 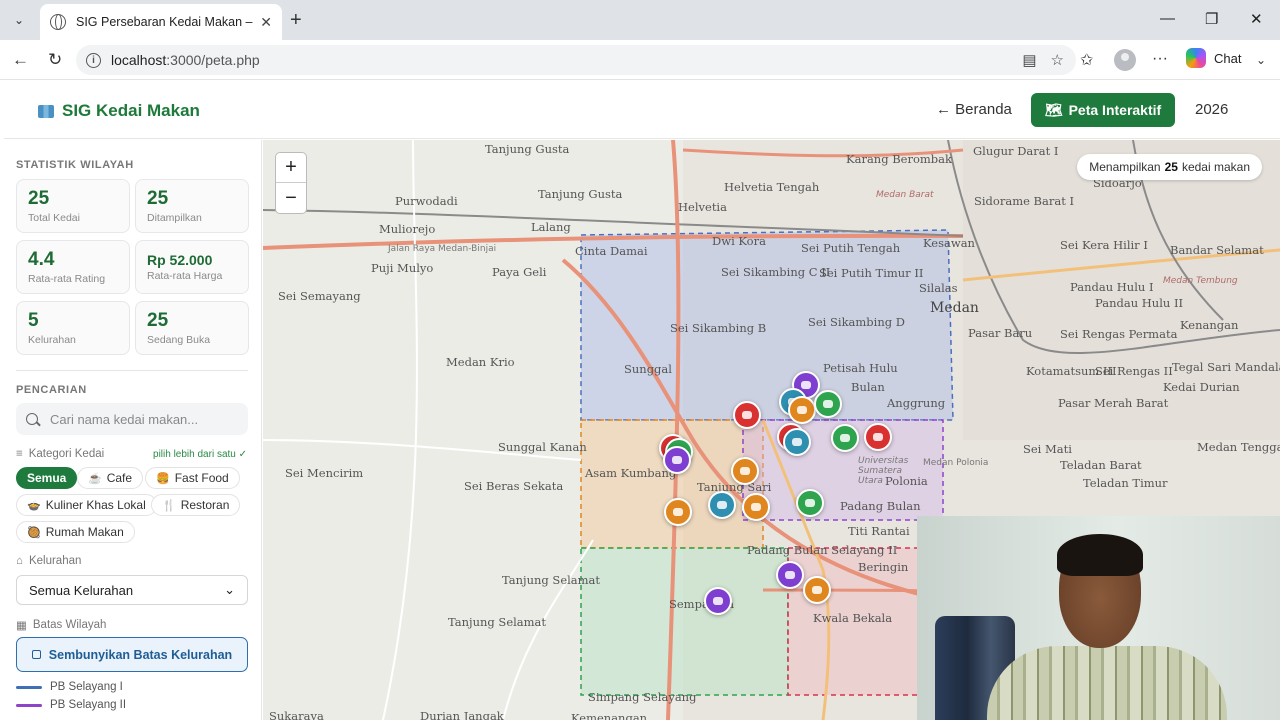 I want to click on zoom-in-button: +, so click(x=291, y=168).